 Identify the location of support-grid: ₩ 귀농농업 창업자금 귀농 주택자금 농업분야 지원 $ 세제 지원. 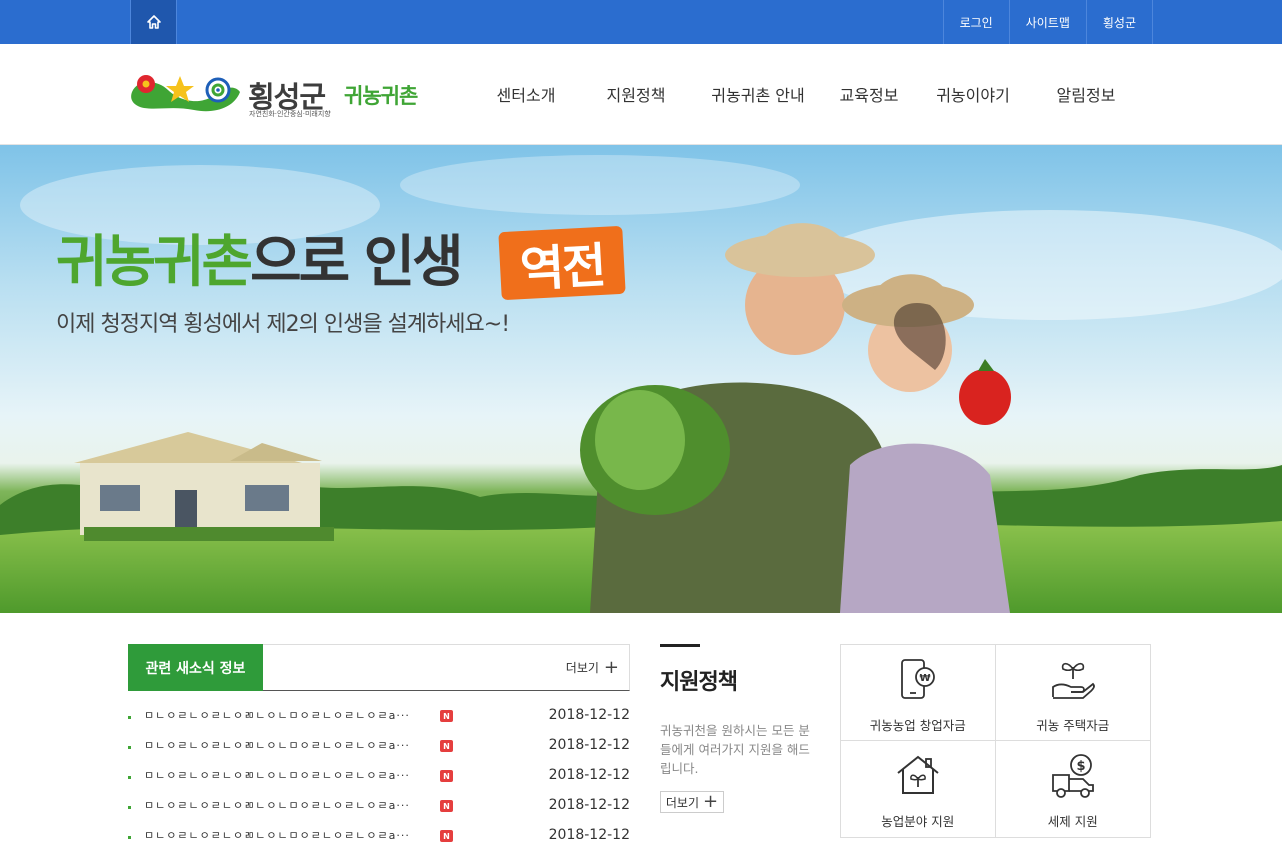
(995, 741).